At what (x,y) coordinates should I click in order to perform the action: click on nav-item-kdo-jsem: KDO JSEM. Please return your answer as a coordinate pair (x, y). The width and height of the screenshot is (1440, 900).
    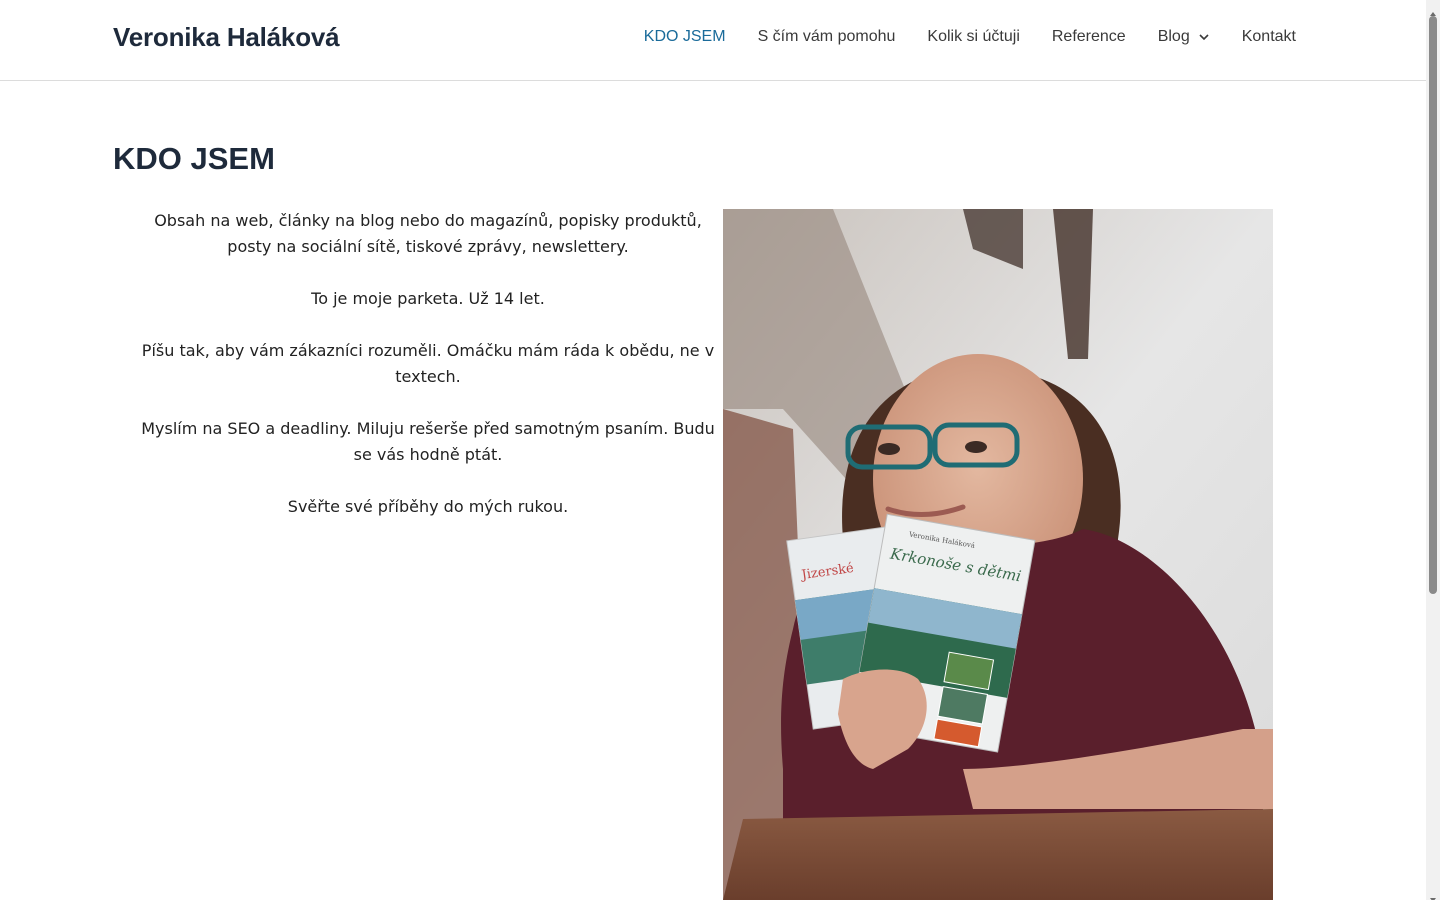
    Looking at the image, I should click on (685, 37).